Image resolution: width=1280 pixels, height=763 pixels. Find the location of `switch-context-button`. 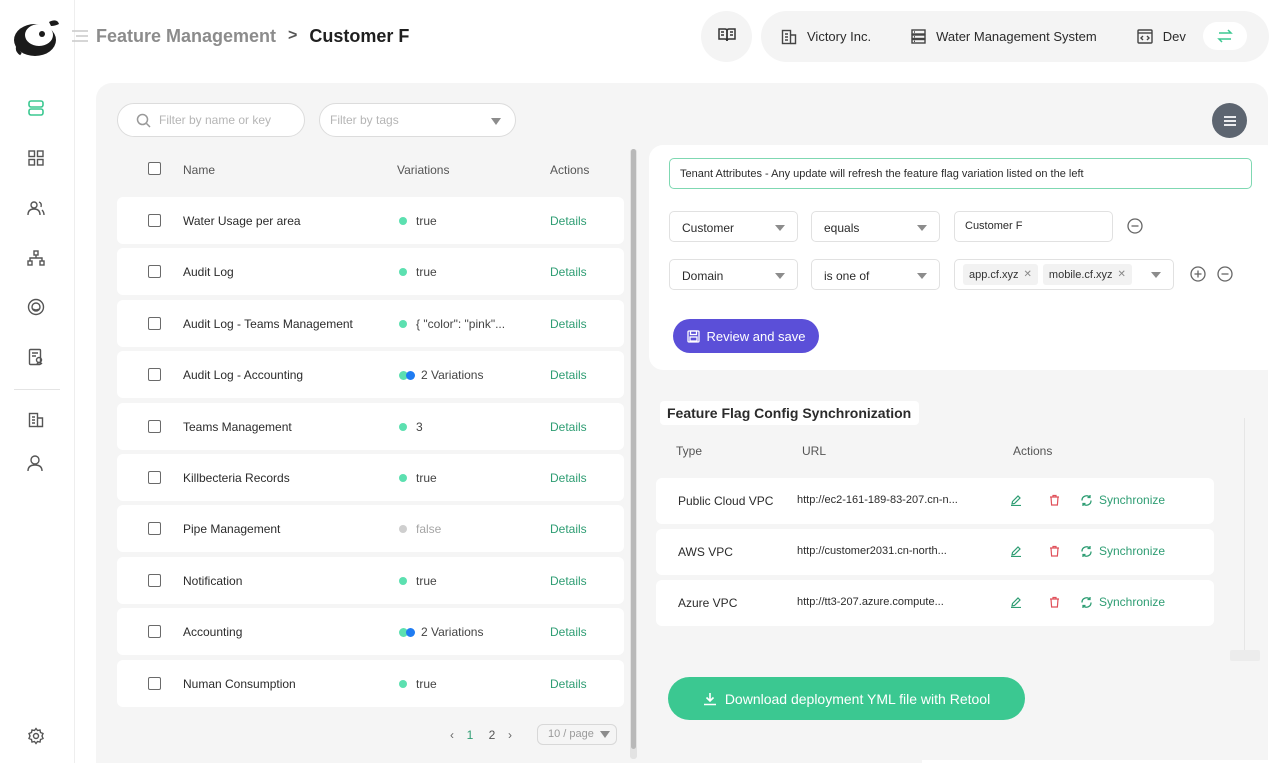

switch-context-button is located at coordinates (1225, 36).